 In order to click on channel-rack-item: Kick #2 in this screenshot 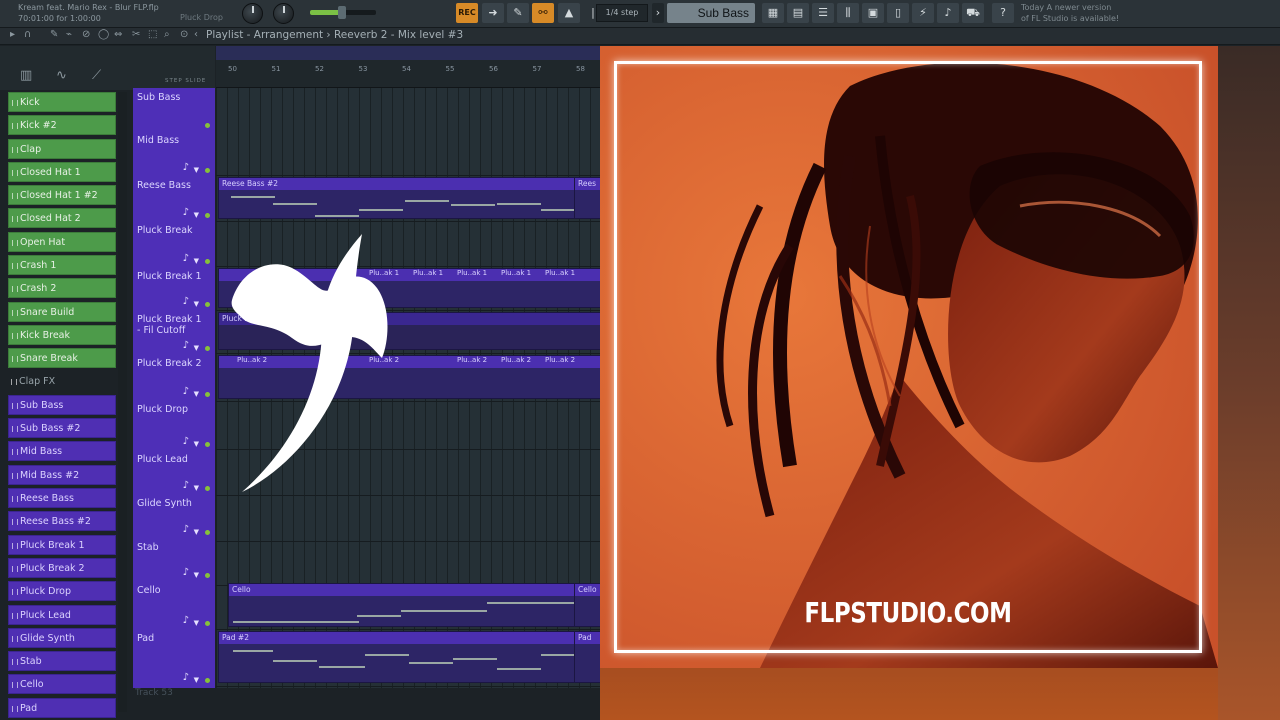, I will do `click(62, 125)`.